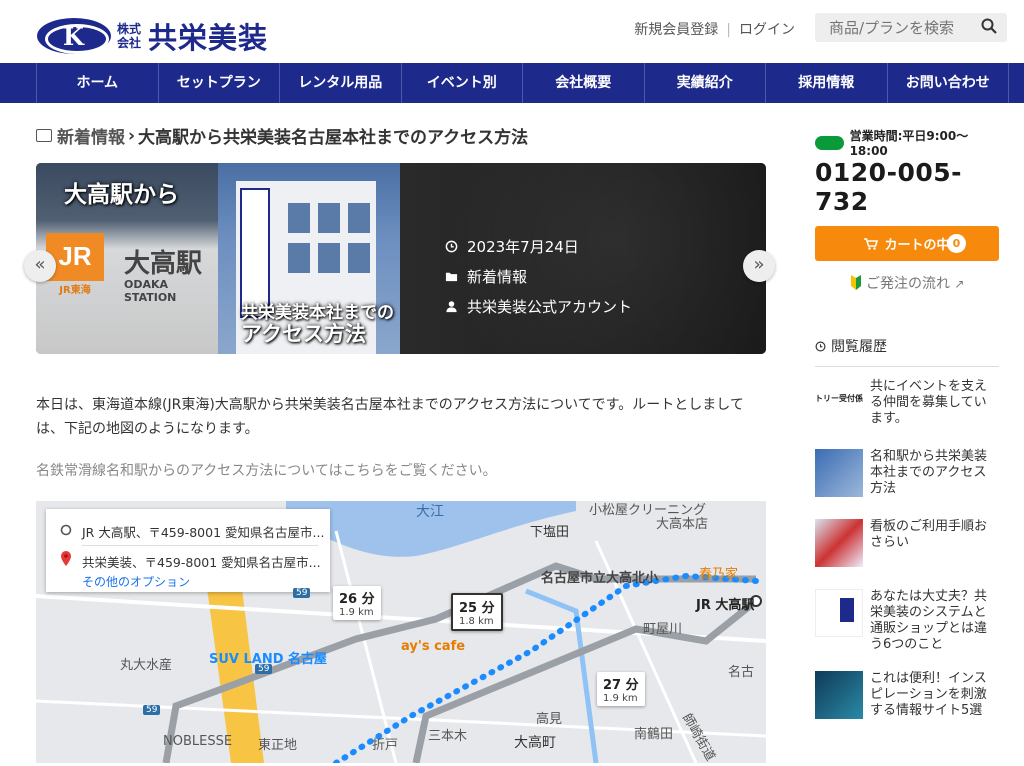 Image resolution: width=1024 pixels, height=766 pixels. Describe the element at coordinates (549, 719) in the screenshot. I see `map-label: 高見` at that location.